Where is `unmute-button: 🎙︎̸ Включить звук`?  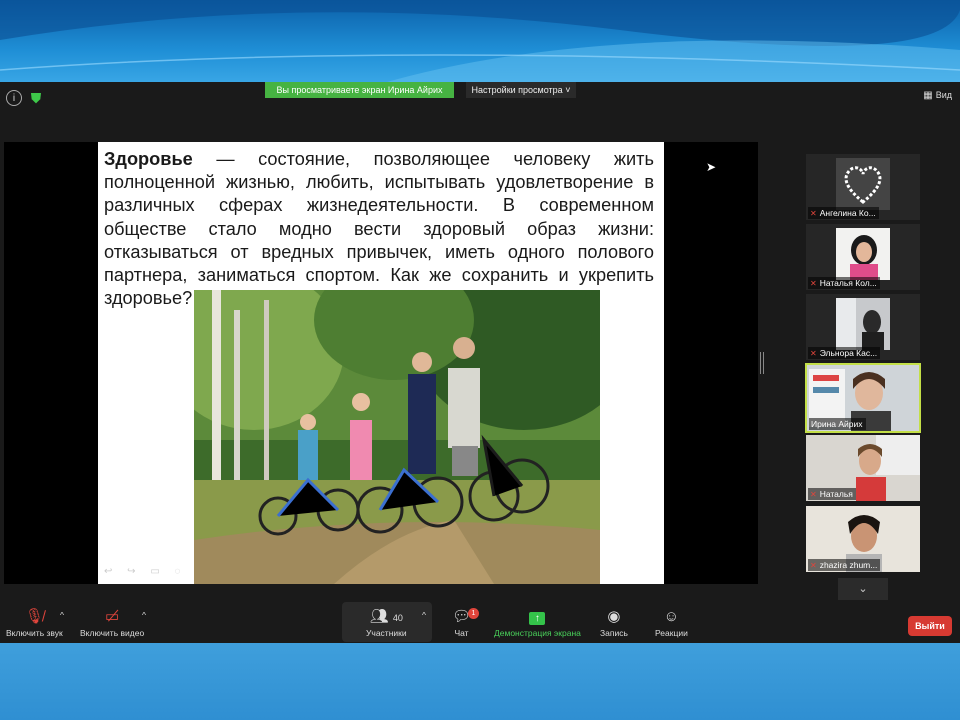 unmute-button: 🎙︎̸ Включить звук is located at coordinates (34, 623).